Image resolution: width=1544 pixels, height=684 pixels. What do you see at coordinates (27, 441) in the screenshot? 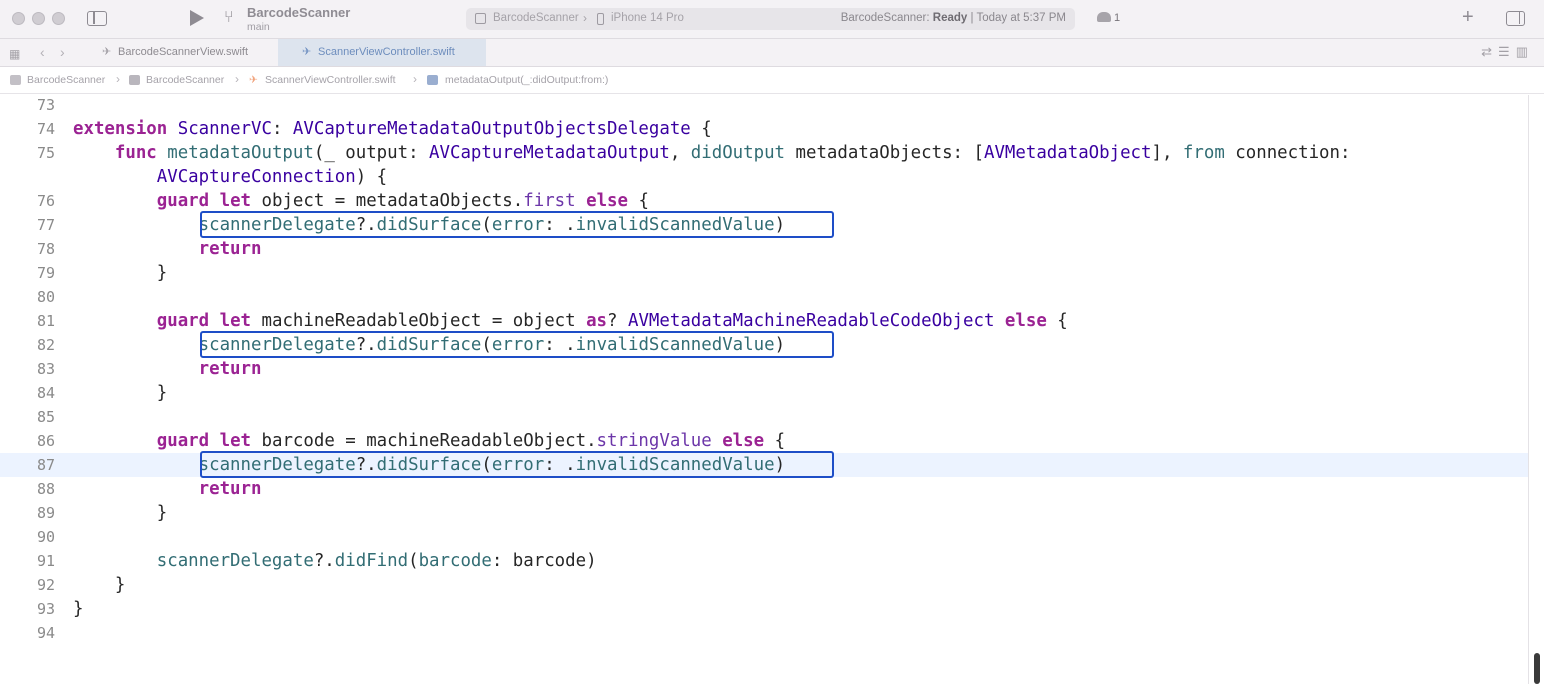
I see `line-number: 86` at bounding box center [27, 441].